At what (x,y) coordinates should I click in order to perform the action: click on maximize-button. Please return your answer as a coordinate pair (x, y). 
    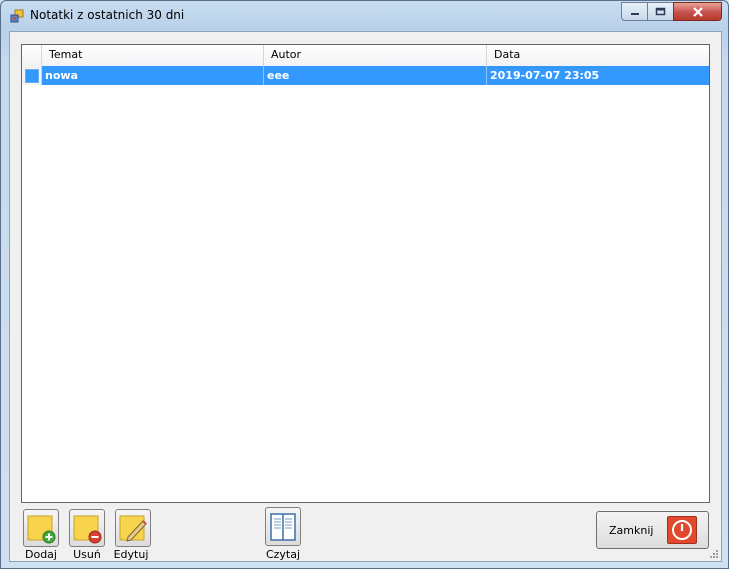
    Looking at the image, I should click on (660, 11).